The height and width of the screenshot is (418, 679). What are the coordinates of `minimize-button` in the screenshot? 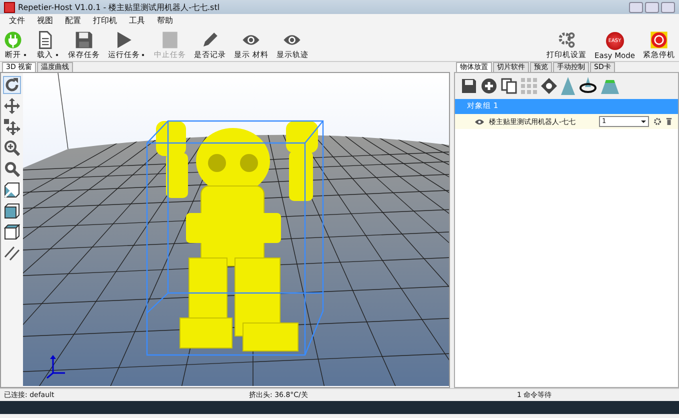 It's located at (636, 7).